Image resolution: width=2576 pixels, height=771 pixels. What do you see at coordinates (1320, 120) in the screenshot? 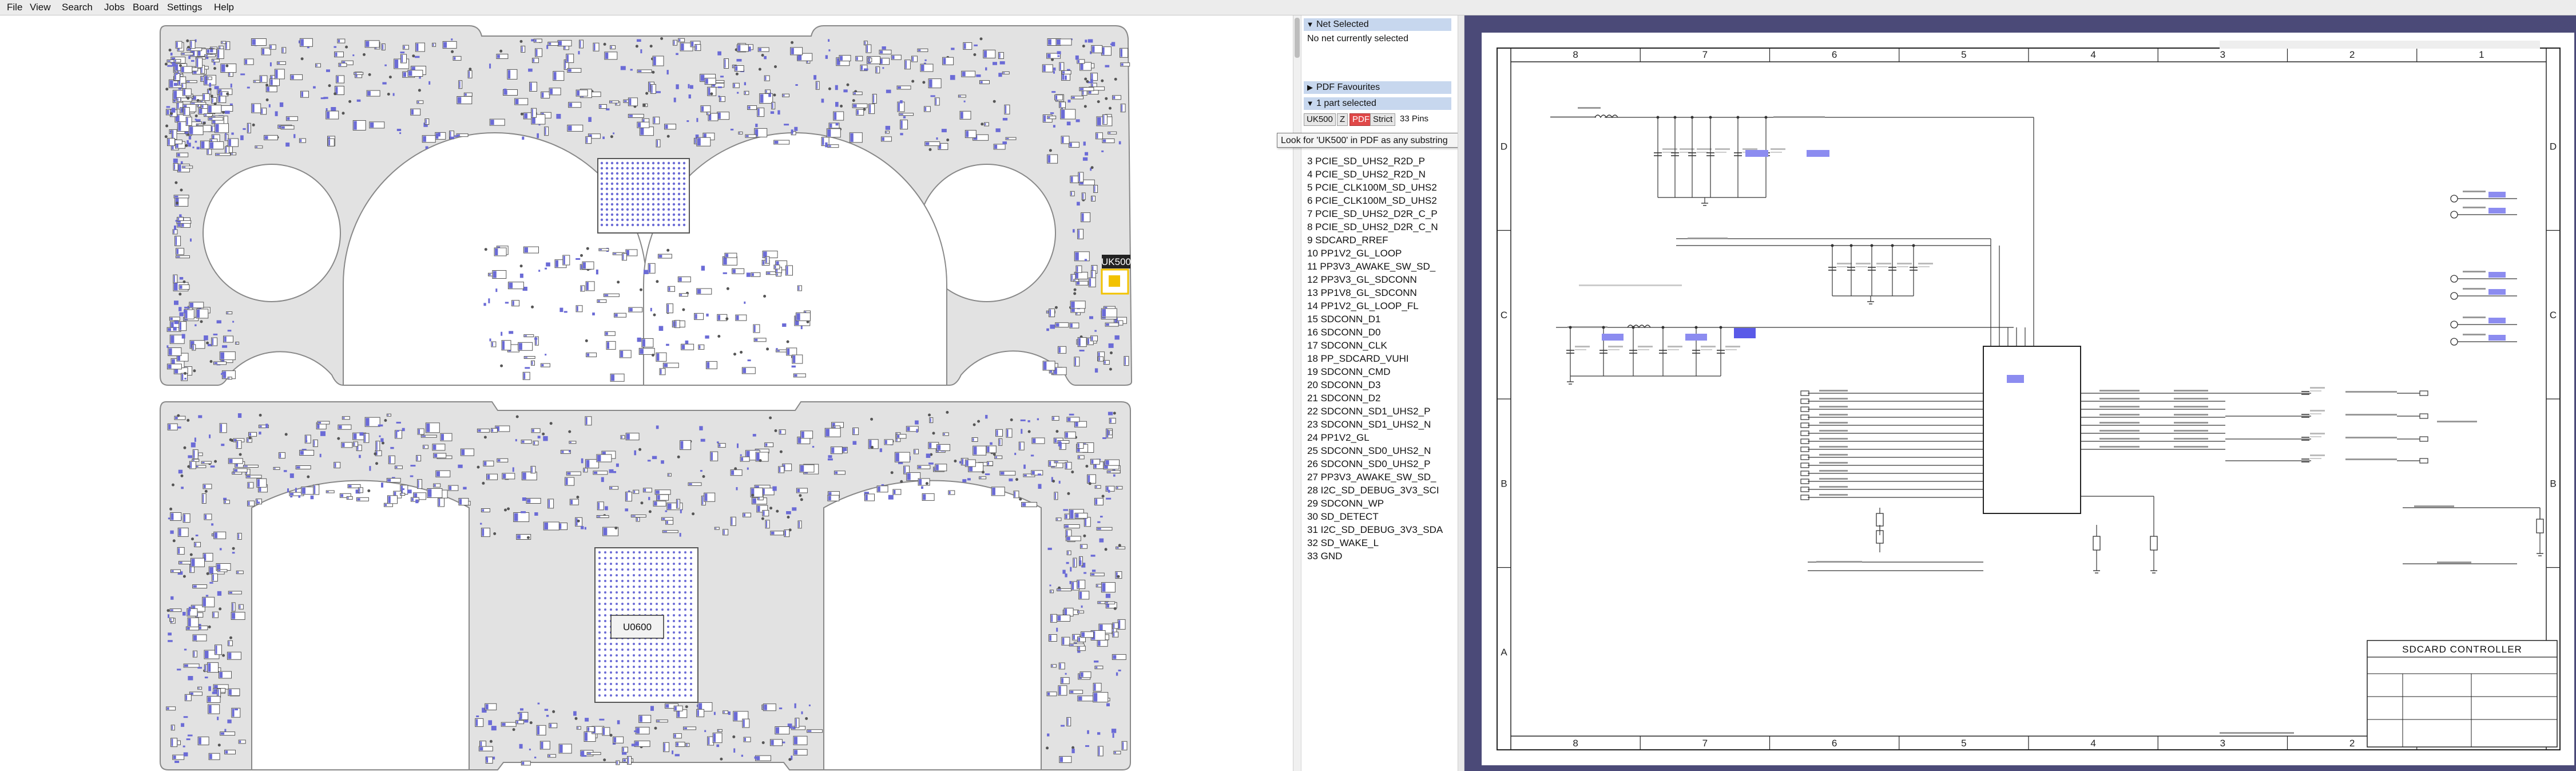
I see `part-name-button: UK500` at bounding box center [1320, 120].